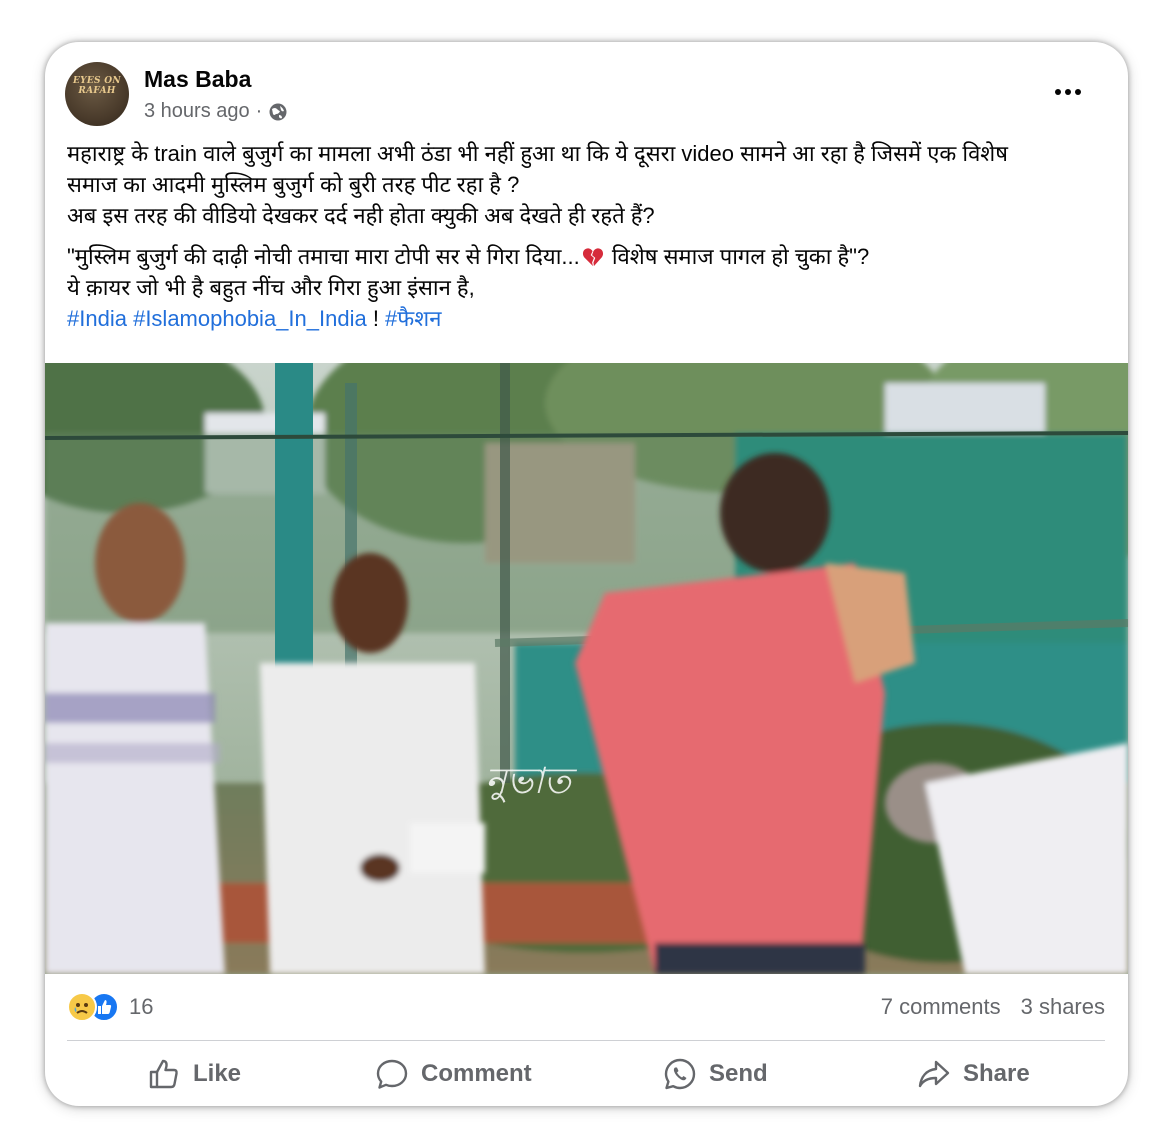  I want to click on broken-heart-icon, so click(592, 257).